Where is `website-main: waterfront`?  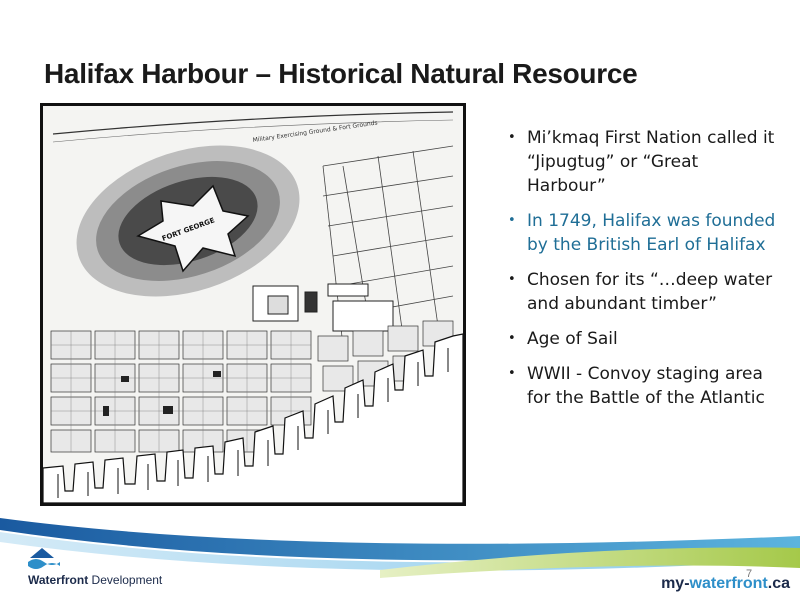 website-main: waterfront is located at coordinates (728, 583).